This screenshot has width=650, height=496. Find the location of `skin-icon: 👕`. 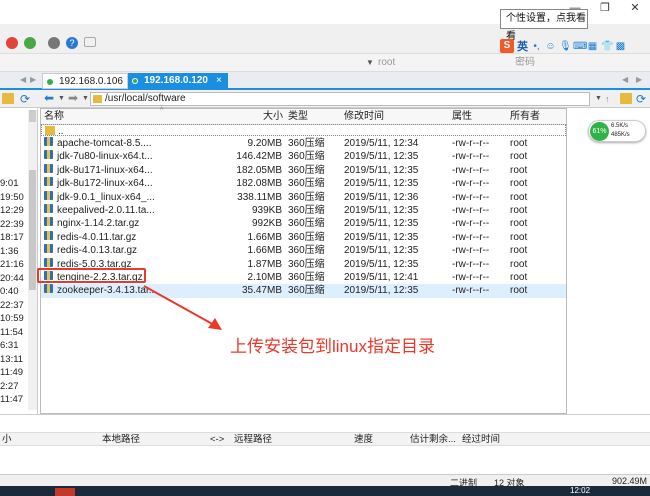

skin-icon: 👕 is located at coordinates (607, 46).